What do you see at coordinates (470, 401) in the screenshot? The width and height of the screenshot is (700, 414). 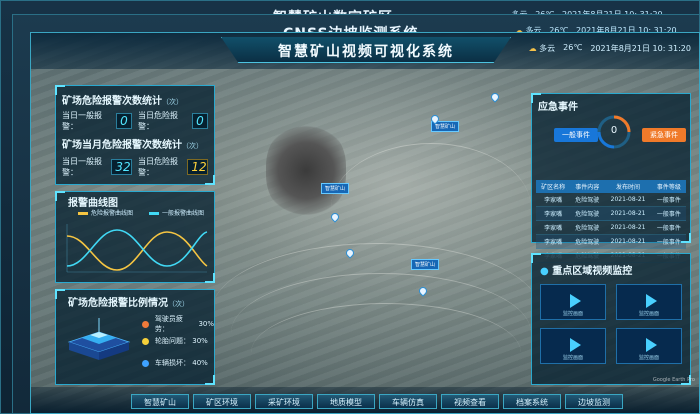 I see `nav-item-video-view: 视频查看` at bounding box center [470, 401].